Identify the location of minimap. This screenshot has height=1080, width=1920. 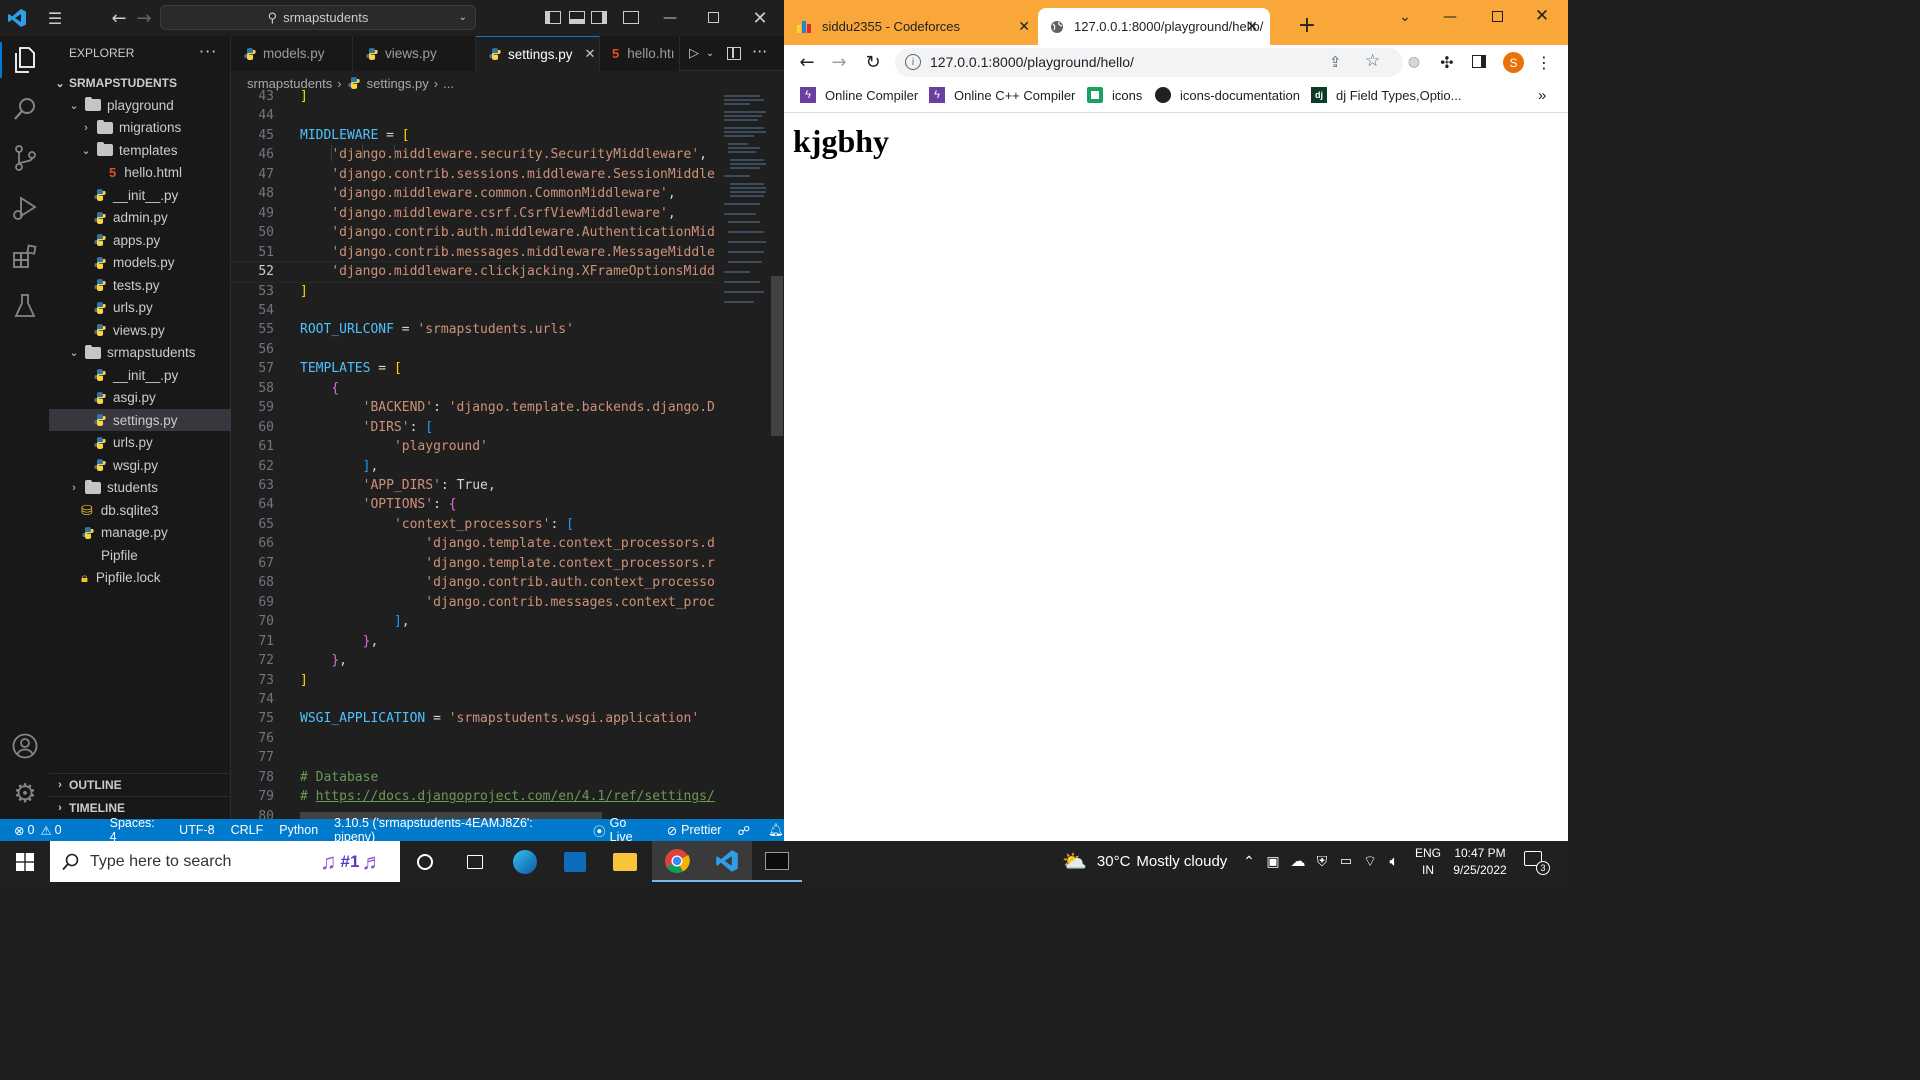
(745, 202).